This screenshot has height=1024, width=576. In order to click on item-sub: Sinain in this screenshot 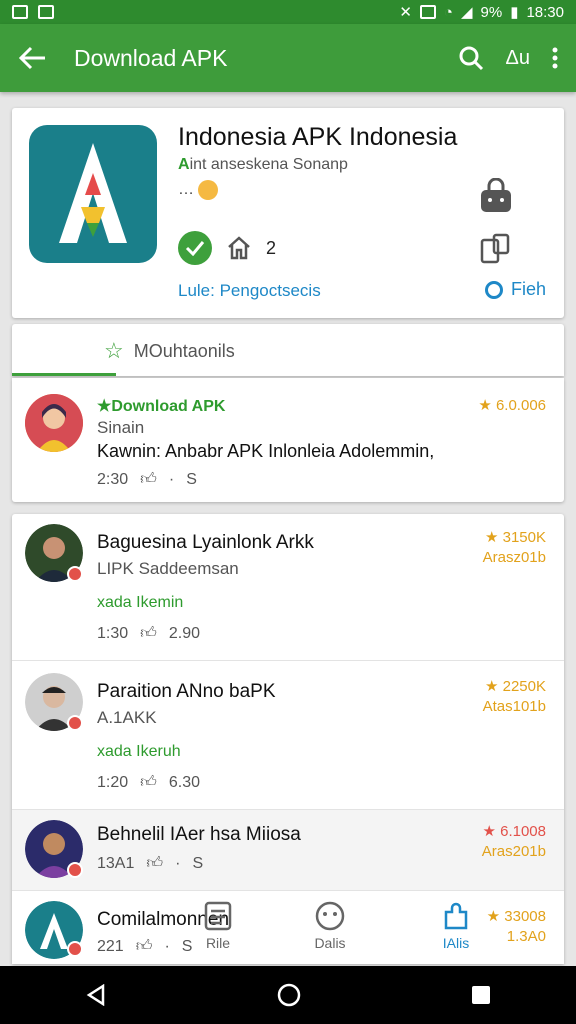, I will do `click(121, 427)`.